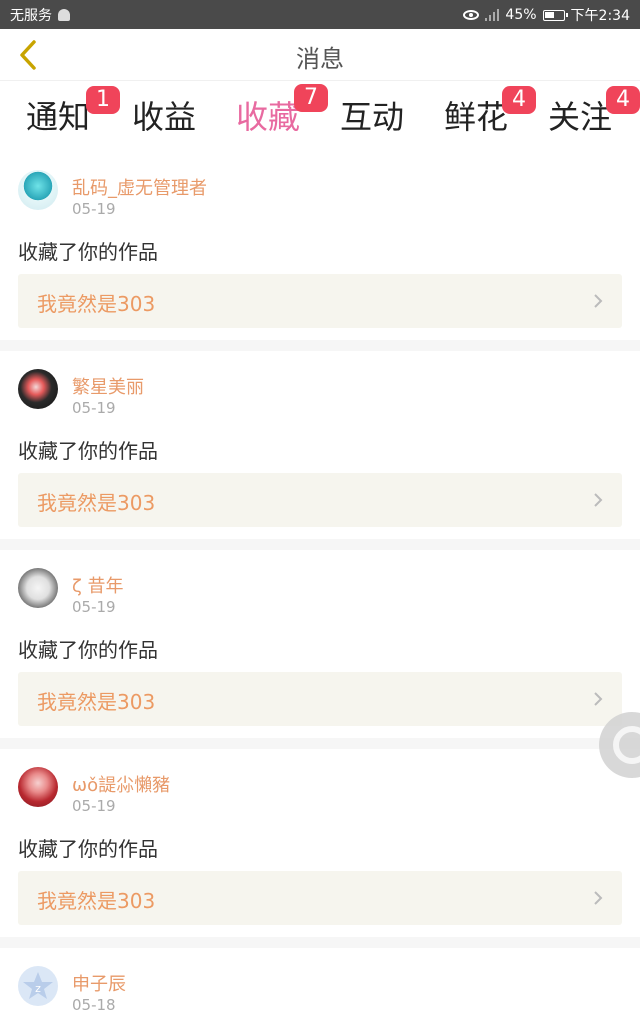 The image size is (640, 1024). Describe the element at coordinates (94, 1005) in the screenshot. I see `message-date: 05-18` at that location.